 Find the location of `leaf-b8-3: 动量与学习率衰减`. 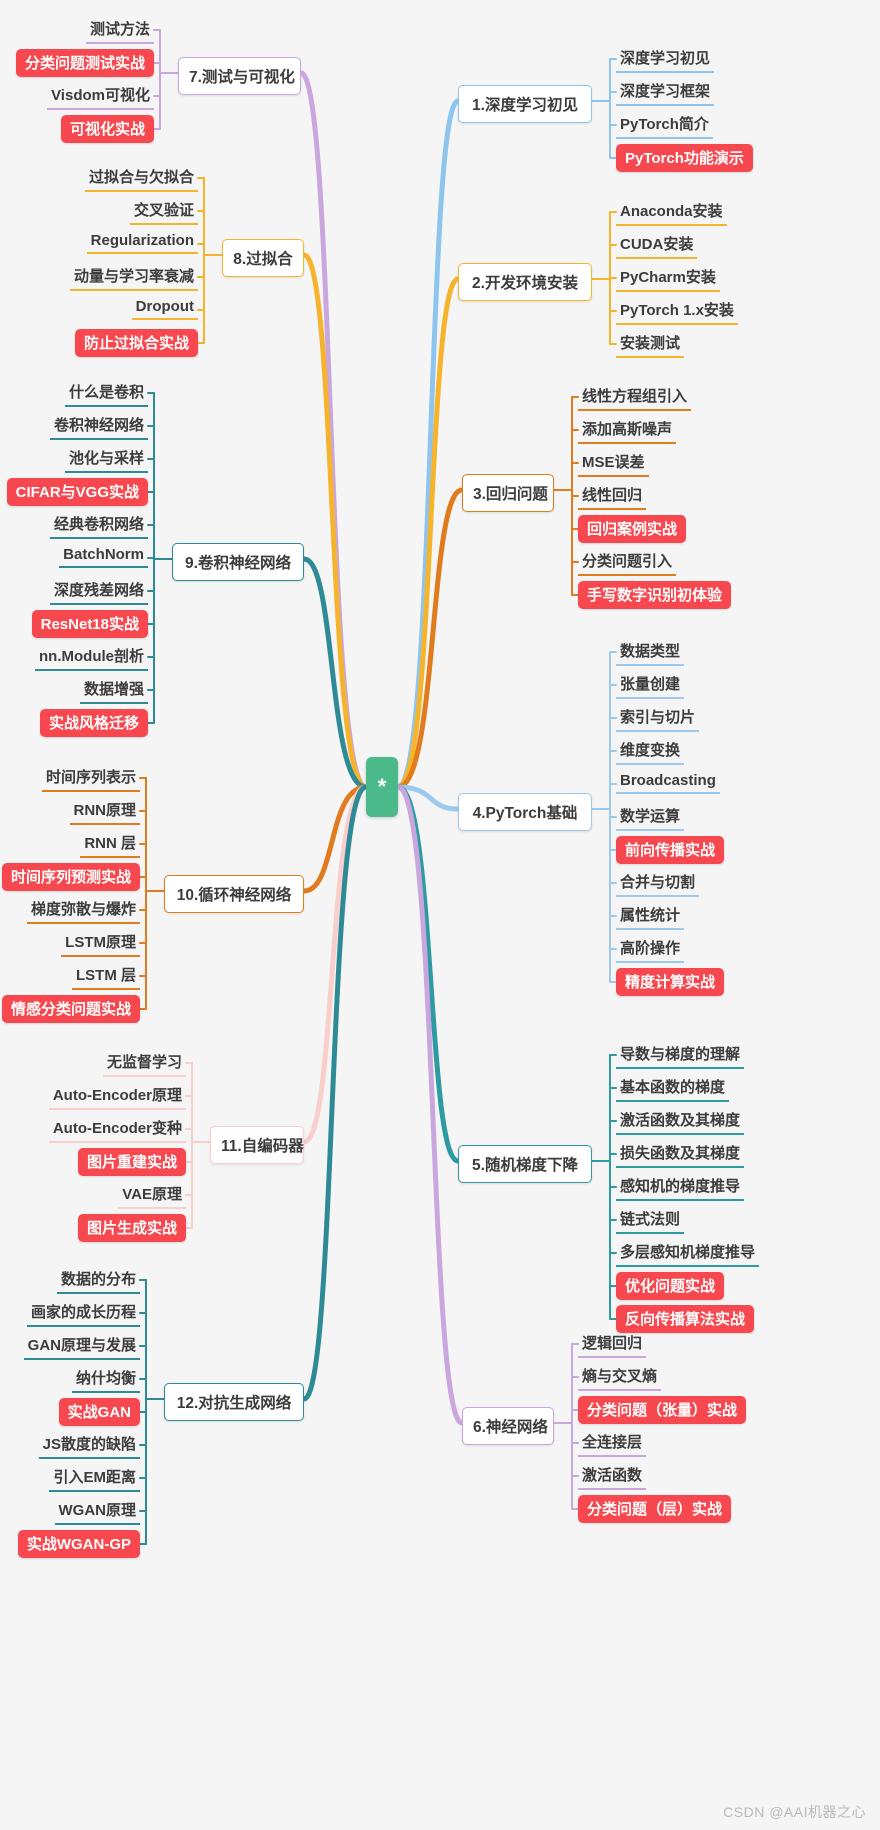

leaf-b8-3: 动量与学习率衰减 is located at coordinates (133, 277).